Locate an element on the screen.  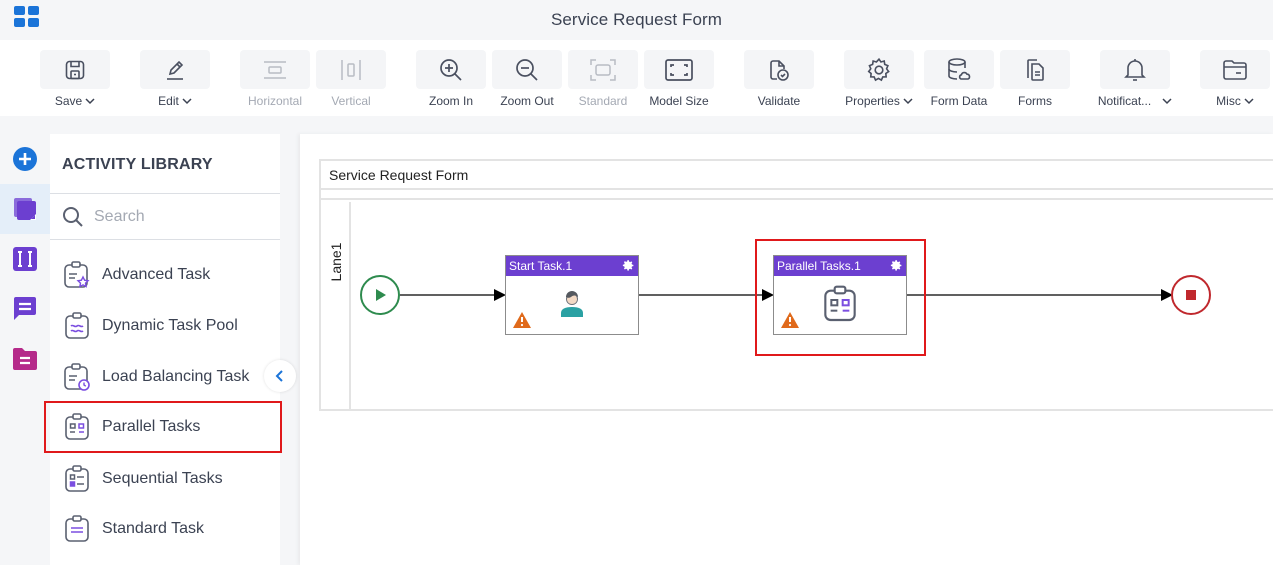
collapse-panel-button is located at coordinates (280, 376).